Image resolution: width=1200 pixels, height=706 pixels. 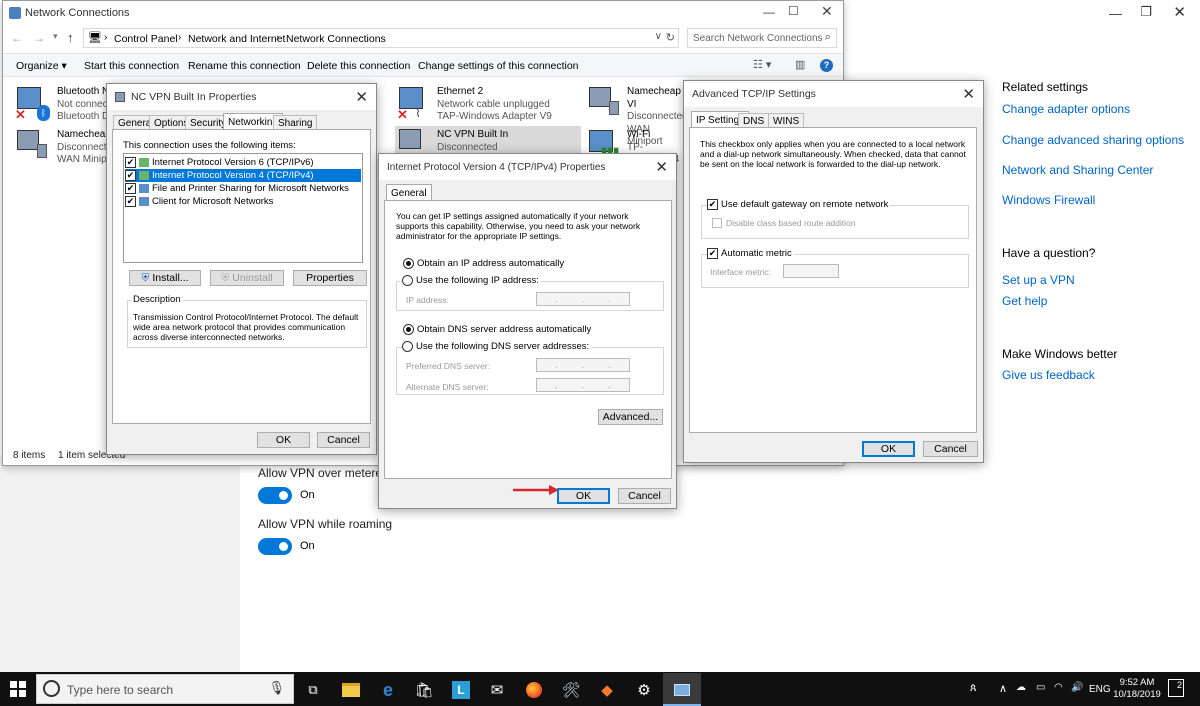 What do you see at coordinates (343, 440) in the screenshot?
I see `vpn-cancel-button: Cancel` at bounding box center [343, 440].